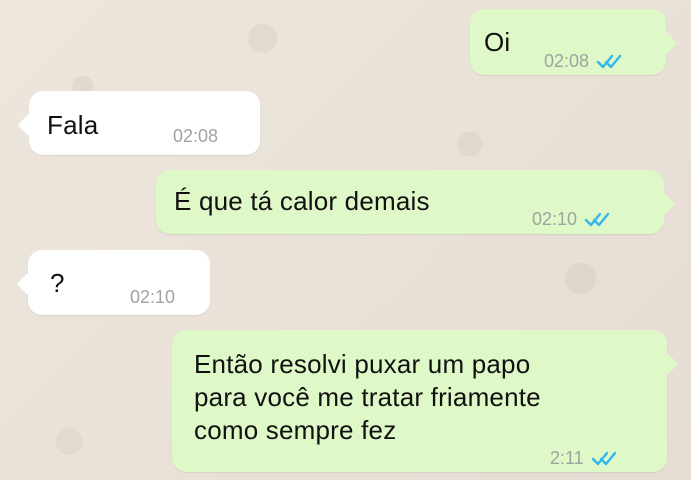 The image size is (691, 480). Describe the element at coordinates (302, 201) in the screenshot. I see `message-text: É que tá calor demais` at that location.